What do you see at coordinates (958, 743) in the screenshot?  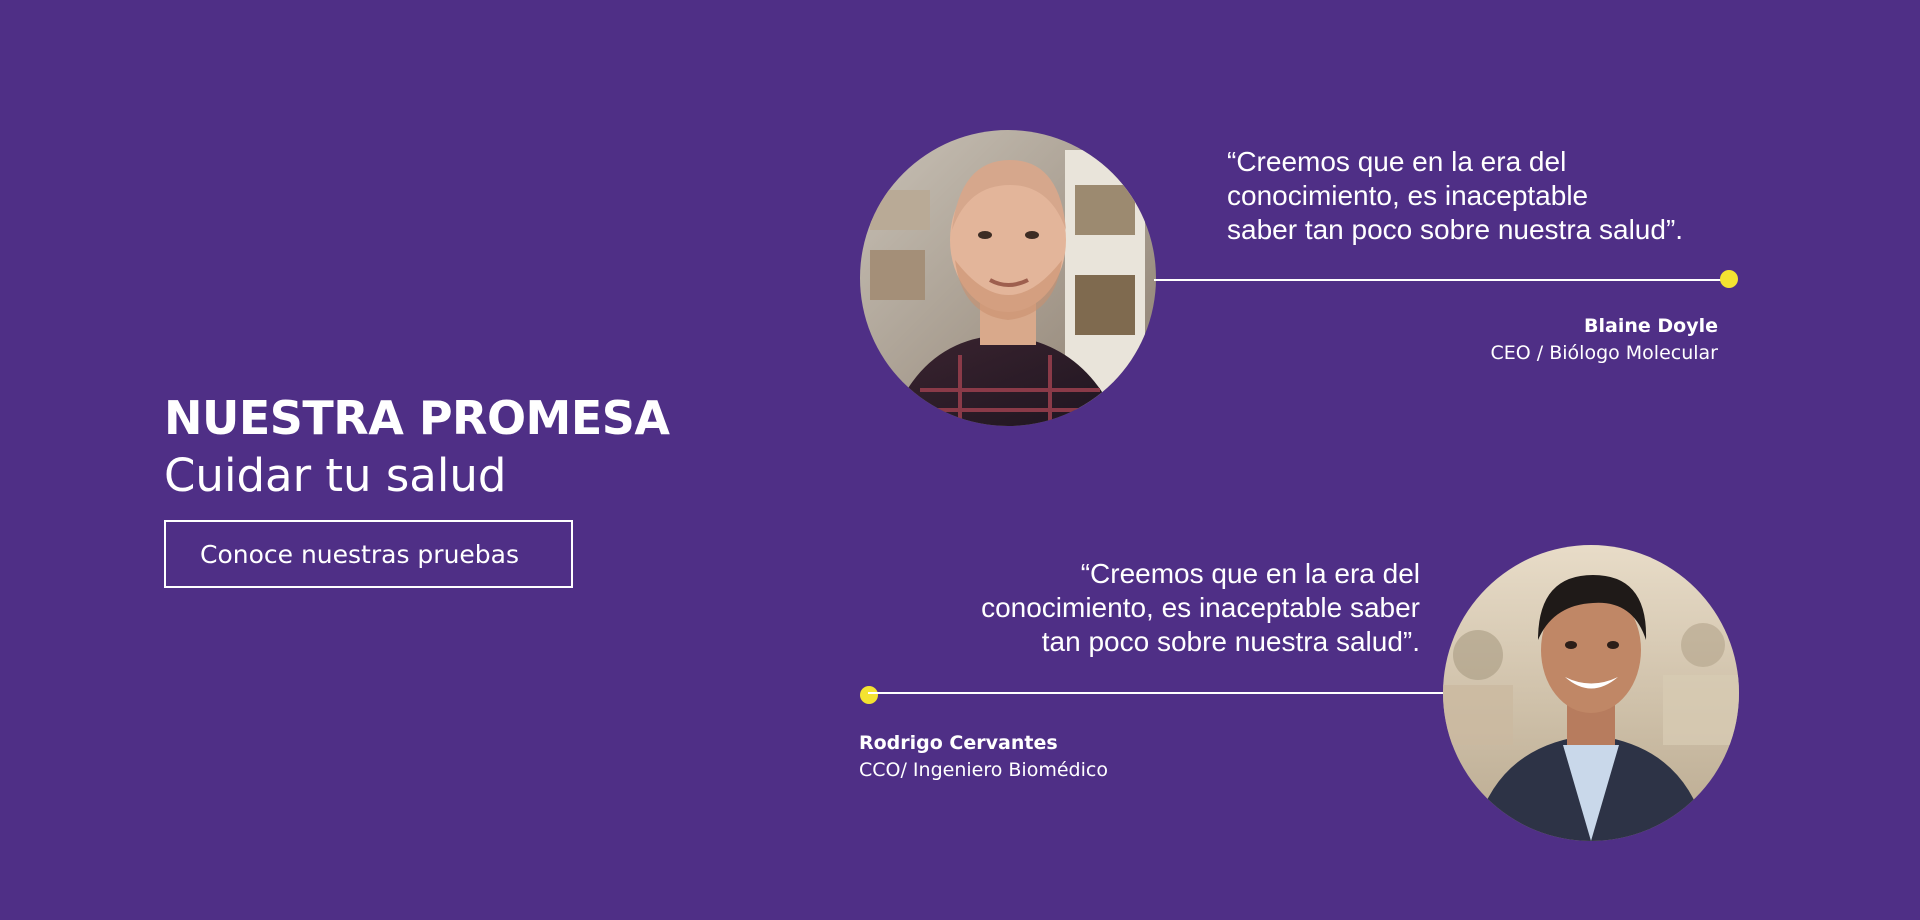 I see `person-name: Rodrigo Cervantes` at bounding box center [958, 743].